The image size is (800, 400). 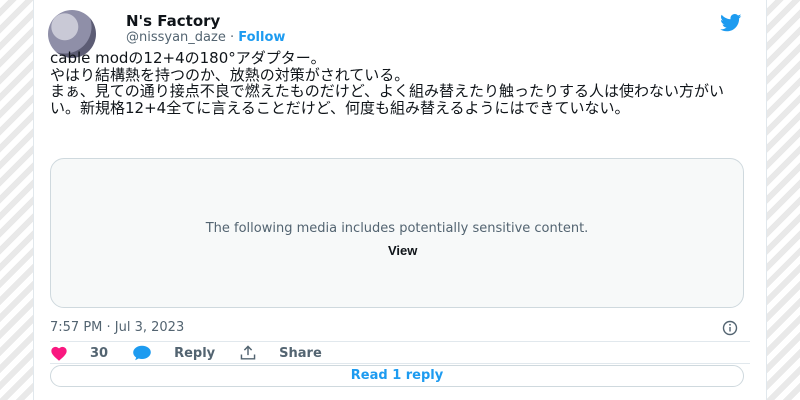 I want to click on share-label: Share, so click(x=300, y=353).